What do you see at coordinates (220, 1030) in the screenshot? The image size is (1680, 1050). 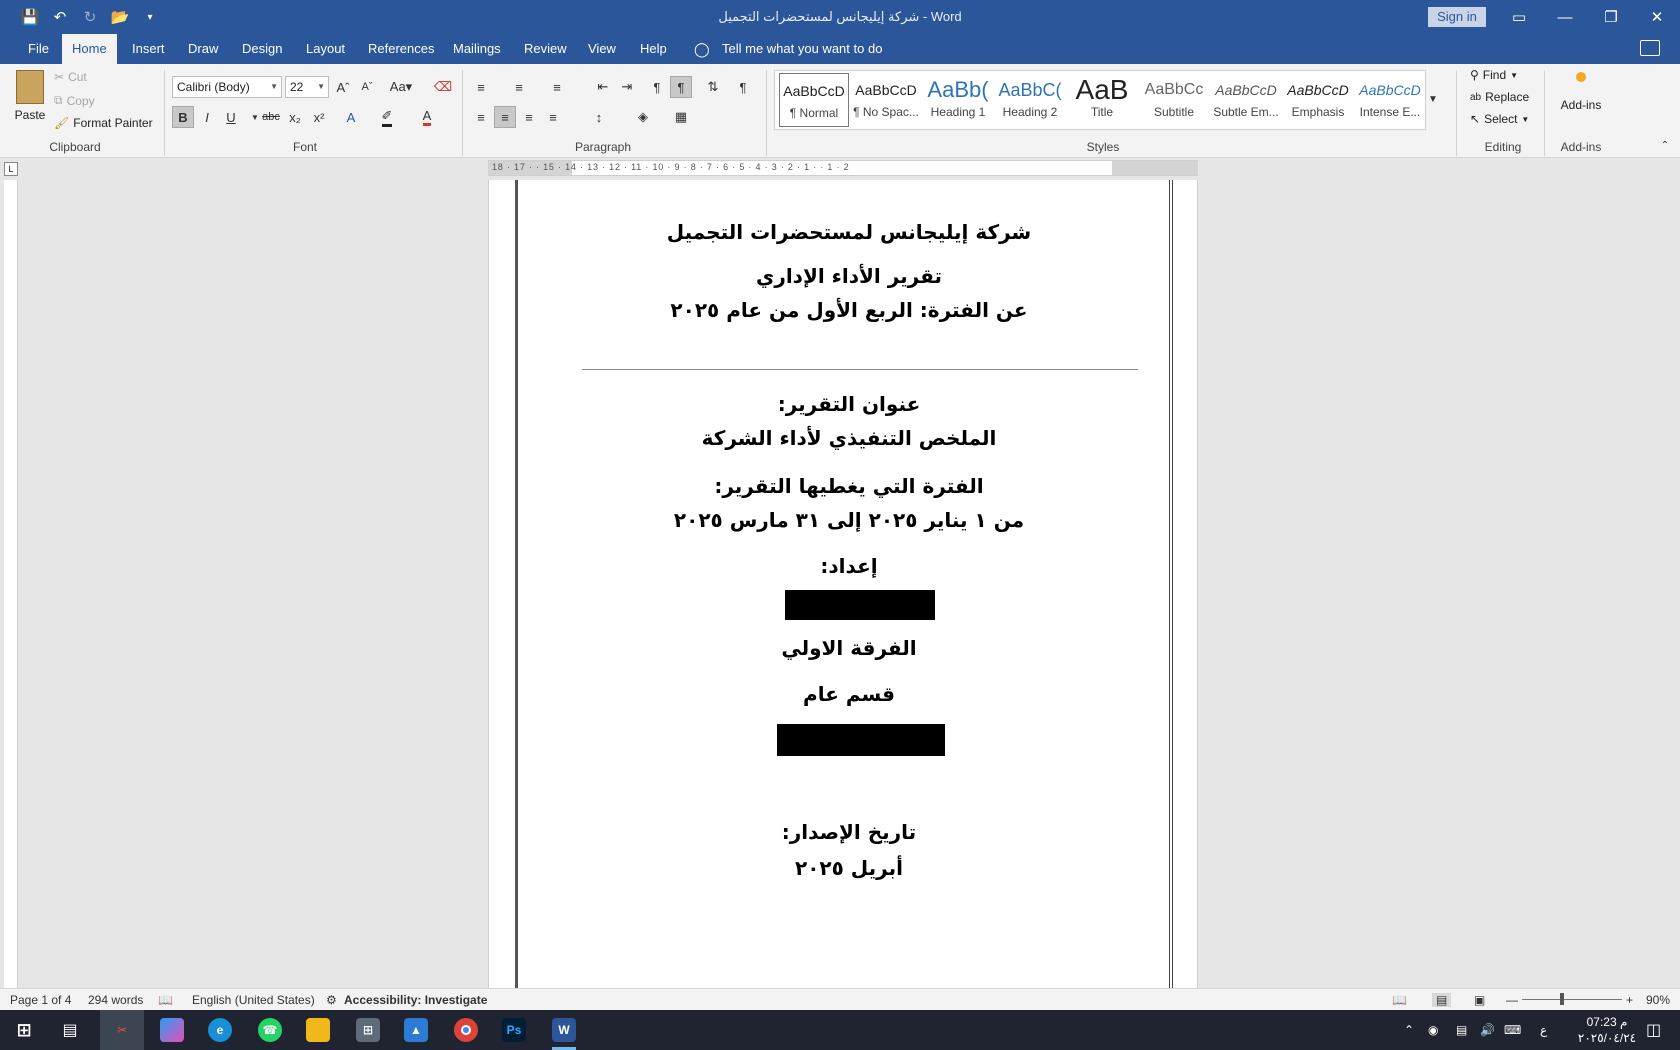 I see `edge-icon: e` at bounding box center [220, 1030].